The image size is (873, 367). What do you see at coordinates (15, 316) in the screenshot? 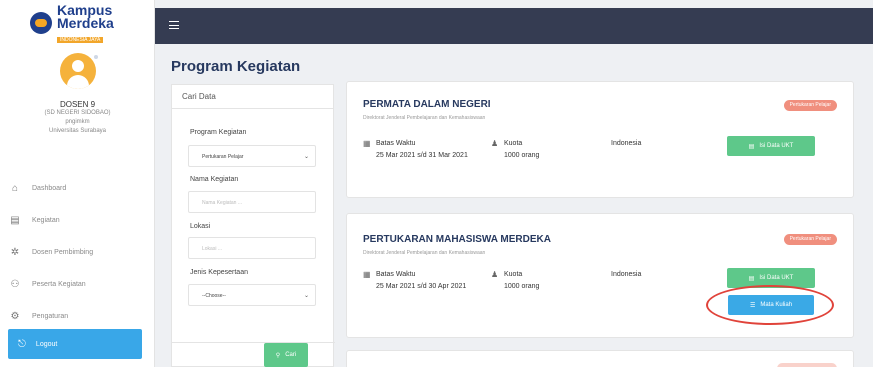
I see `gear-icon: ⚙` at bounding box center [15, 316].